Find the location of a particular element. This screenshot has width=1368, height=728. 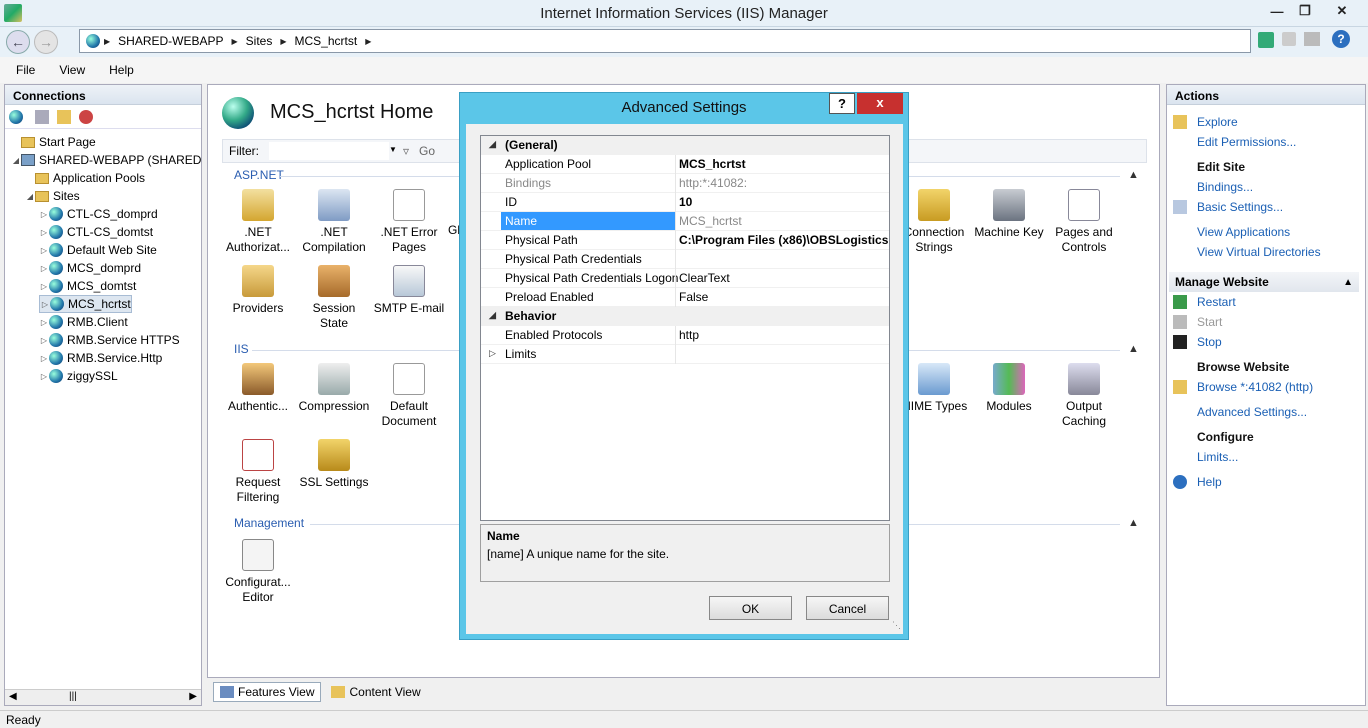

property-category: ◢ (General) is located at coordinates (685, 145).